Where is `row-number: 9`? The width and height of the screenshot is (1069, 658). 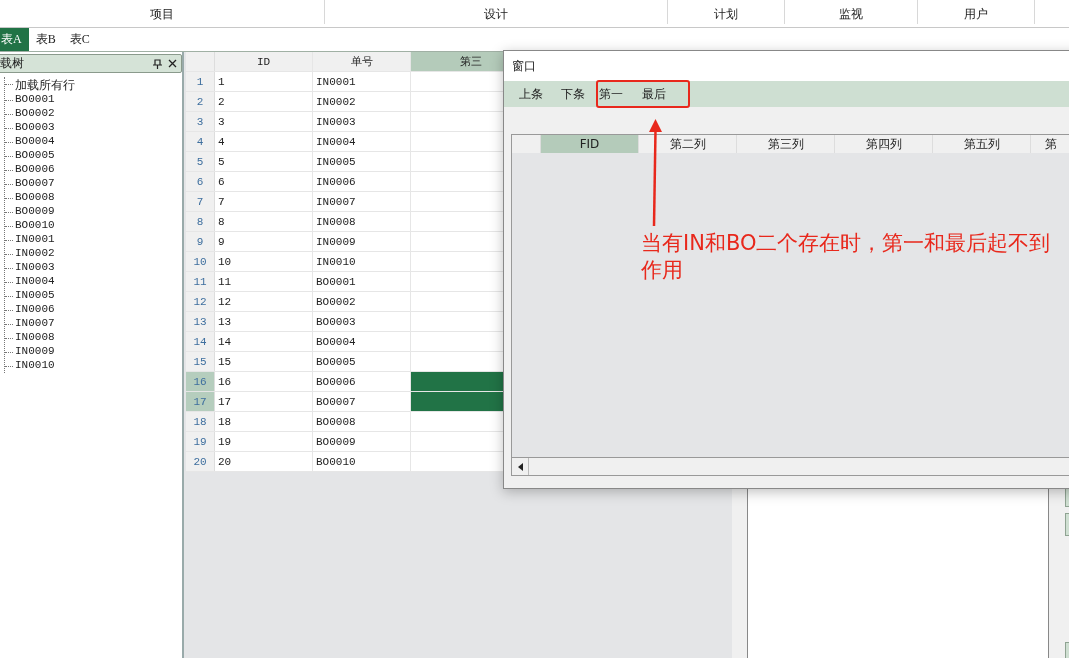 row-number: 9 is located at coordinates (200, 241).